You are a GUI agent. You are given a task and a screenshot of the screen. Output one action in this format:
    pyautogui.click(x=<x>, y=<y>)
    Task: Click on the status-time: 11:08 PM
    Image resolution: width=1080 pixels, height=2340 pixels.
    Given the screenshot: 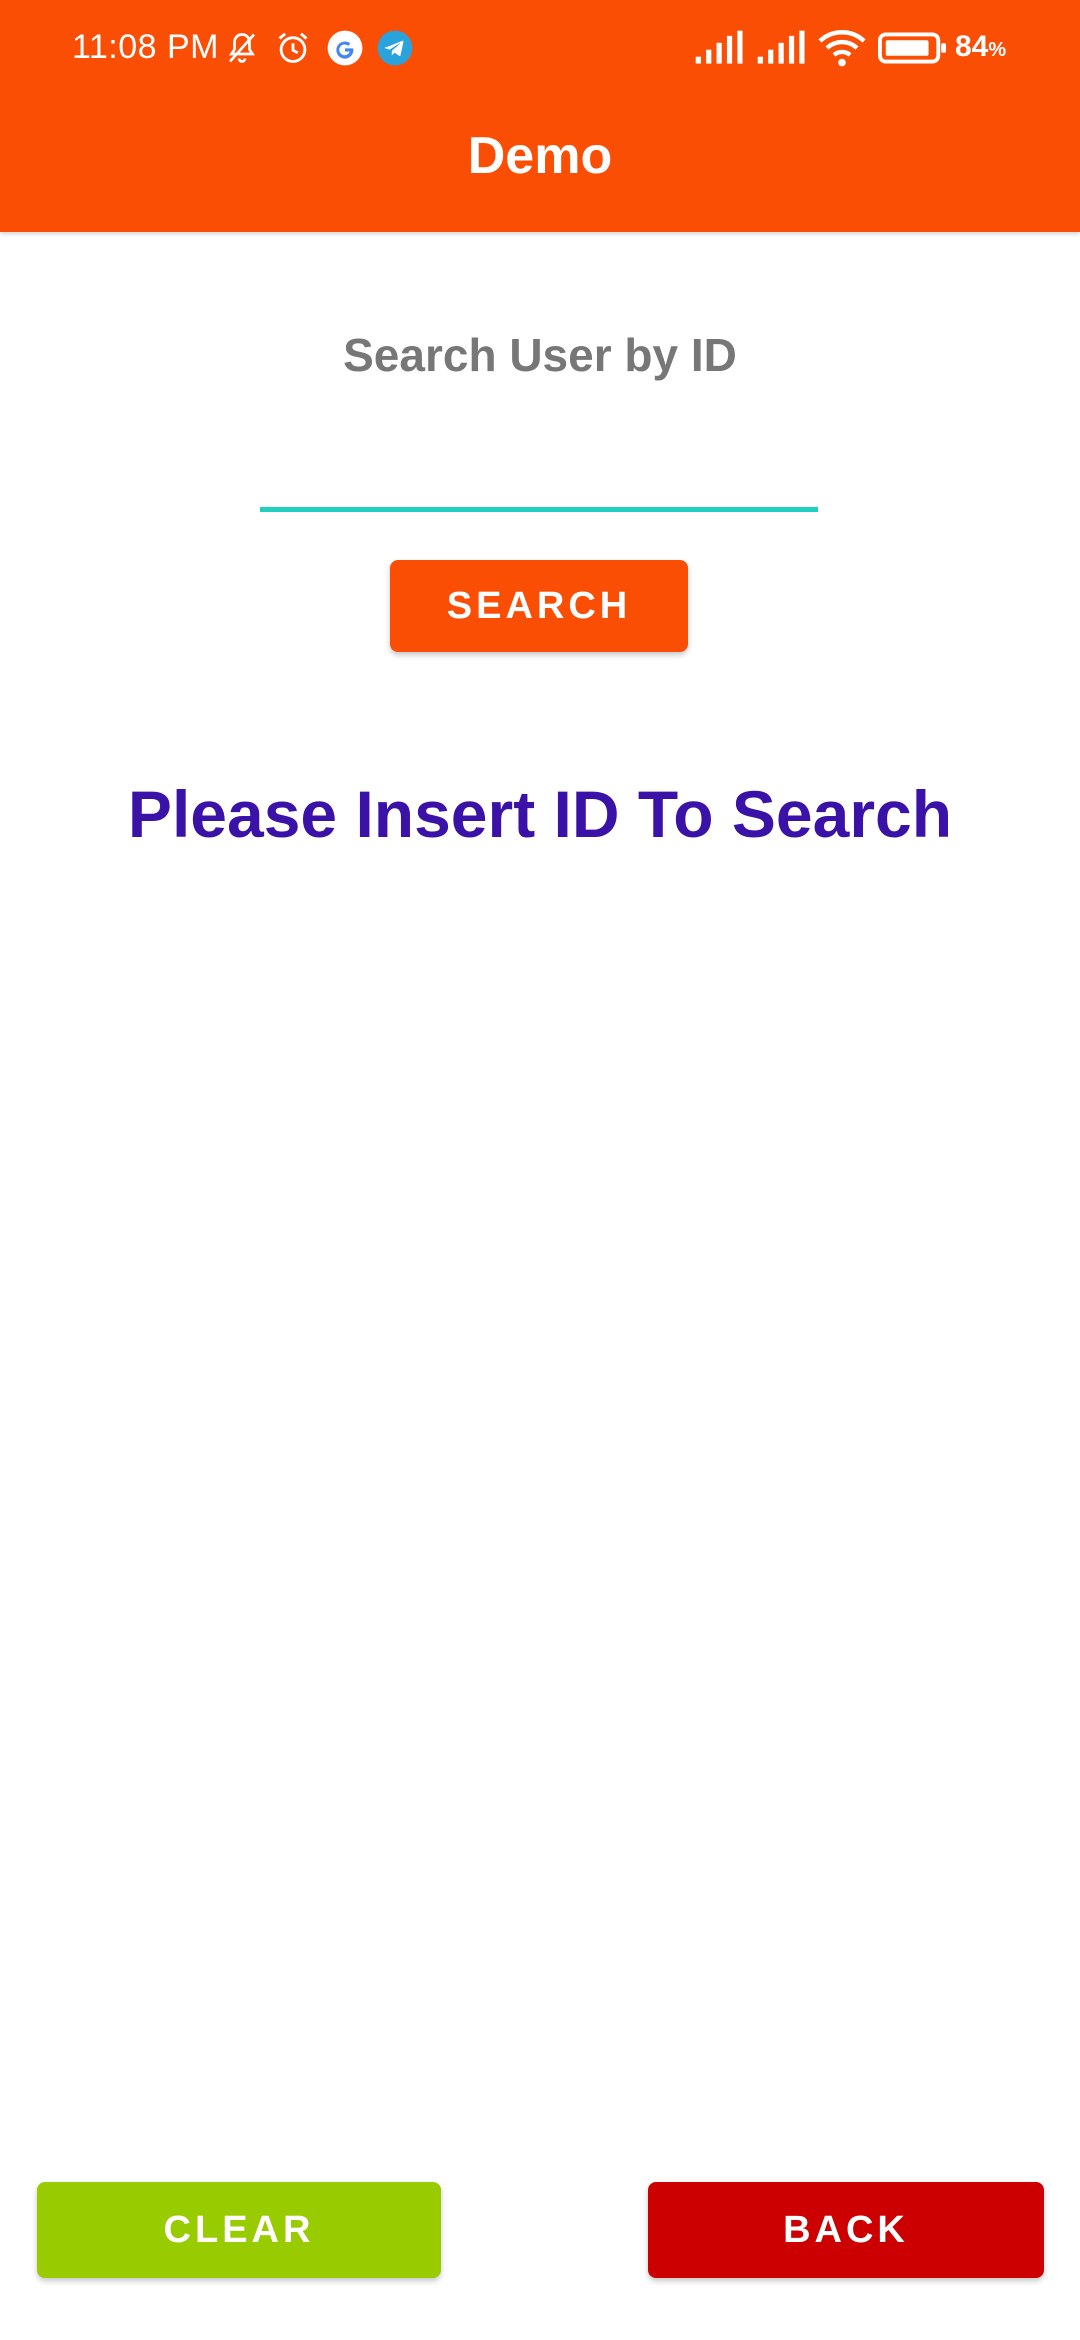 What is the action you would take?
    pyautogui.click(x=146, y=47)
    